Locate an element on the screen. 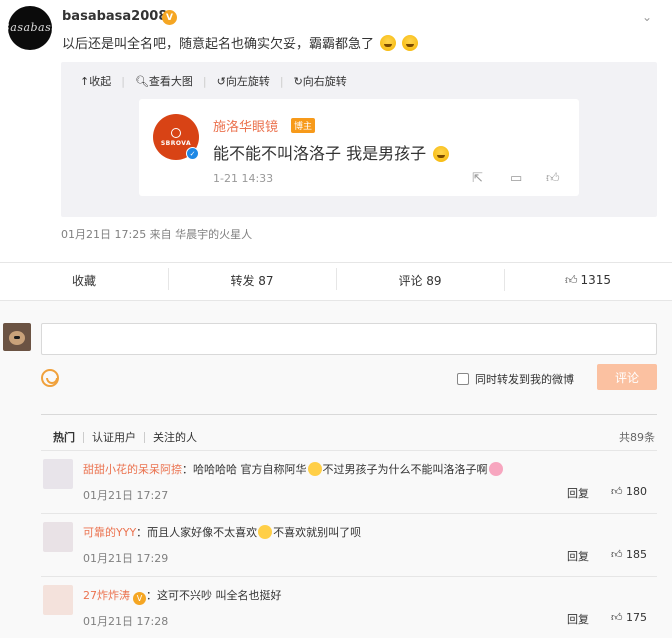 This screenshot has width=672, height=638. blogger-tag: 博主 is located at coordinates (303, 125).